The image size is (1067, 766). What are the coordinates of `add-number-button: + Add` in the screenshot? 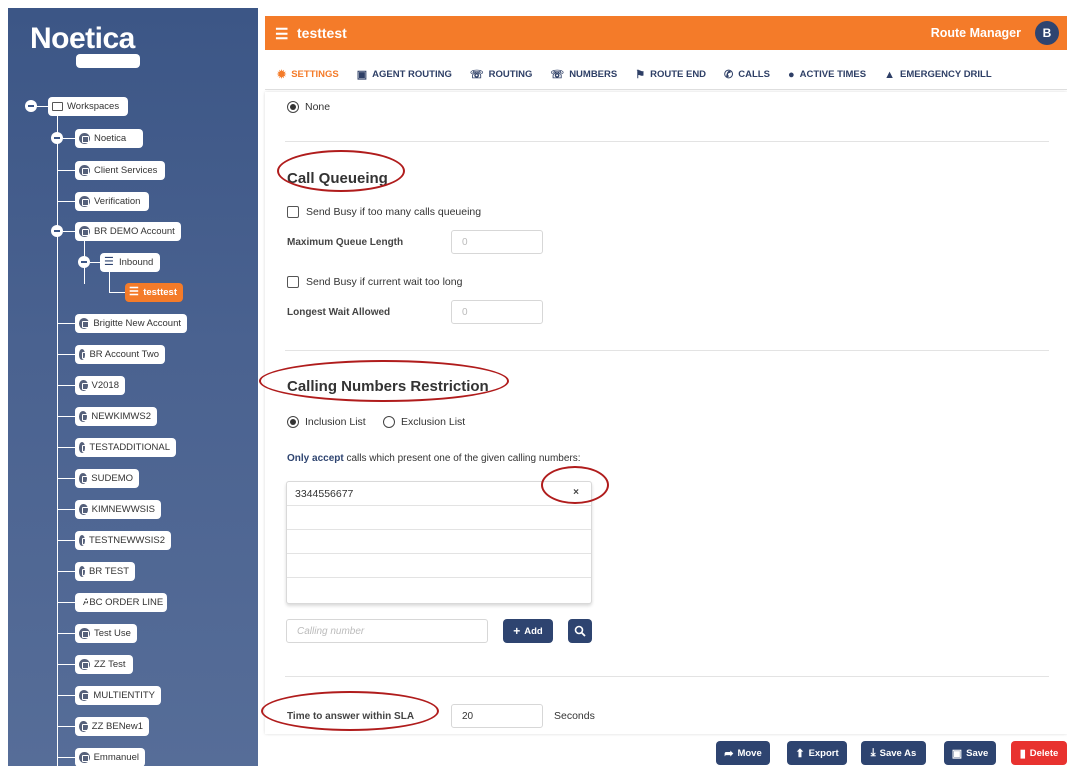 It's located at (528, 631).